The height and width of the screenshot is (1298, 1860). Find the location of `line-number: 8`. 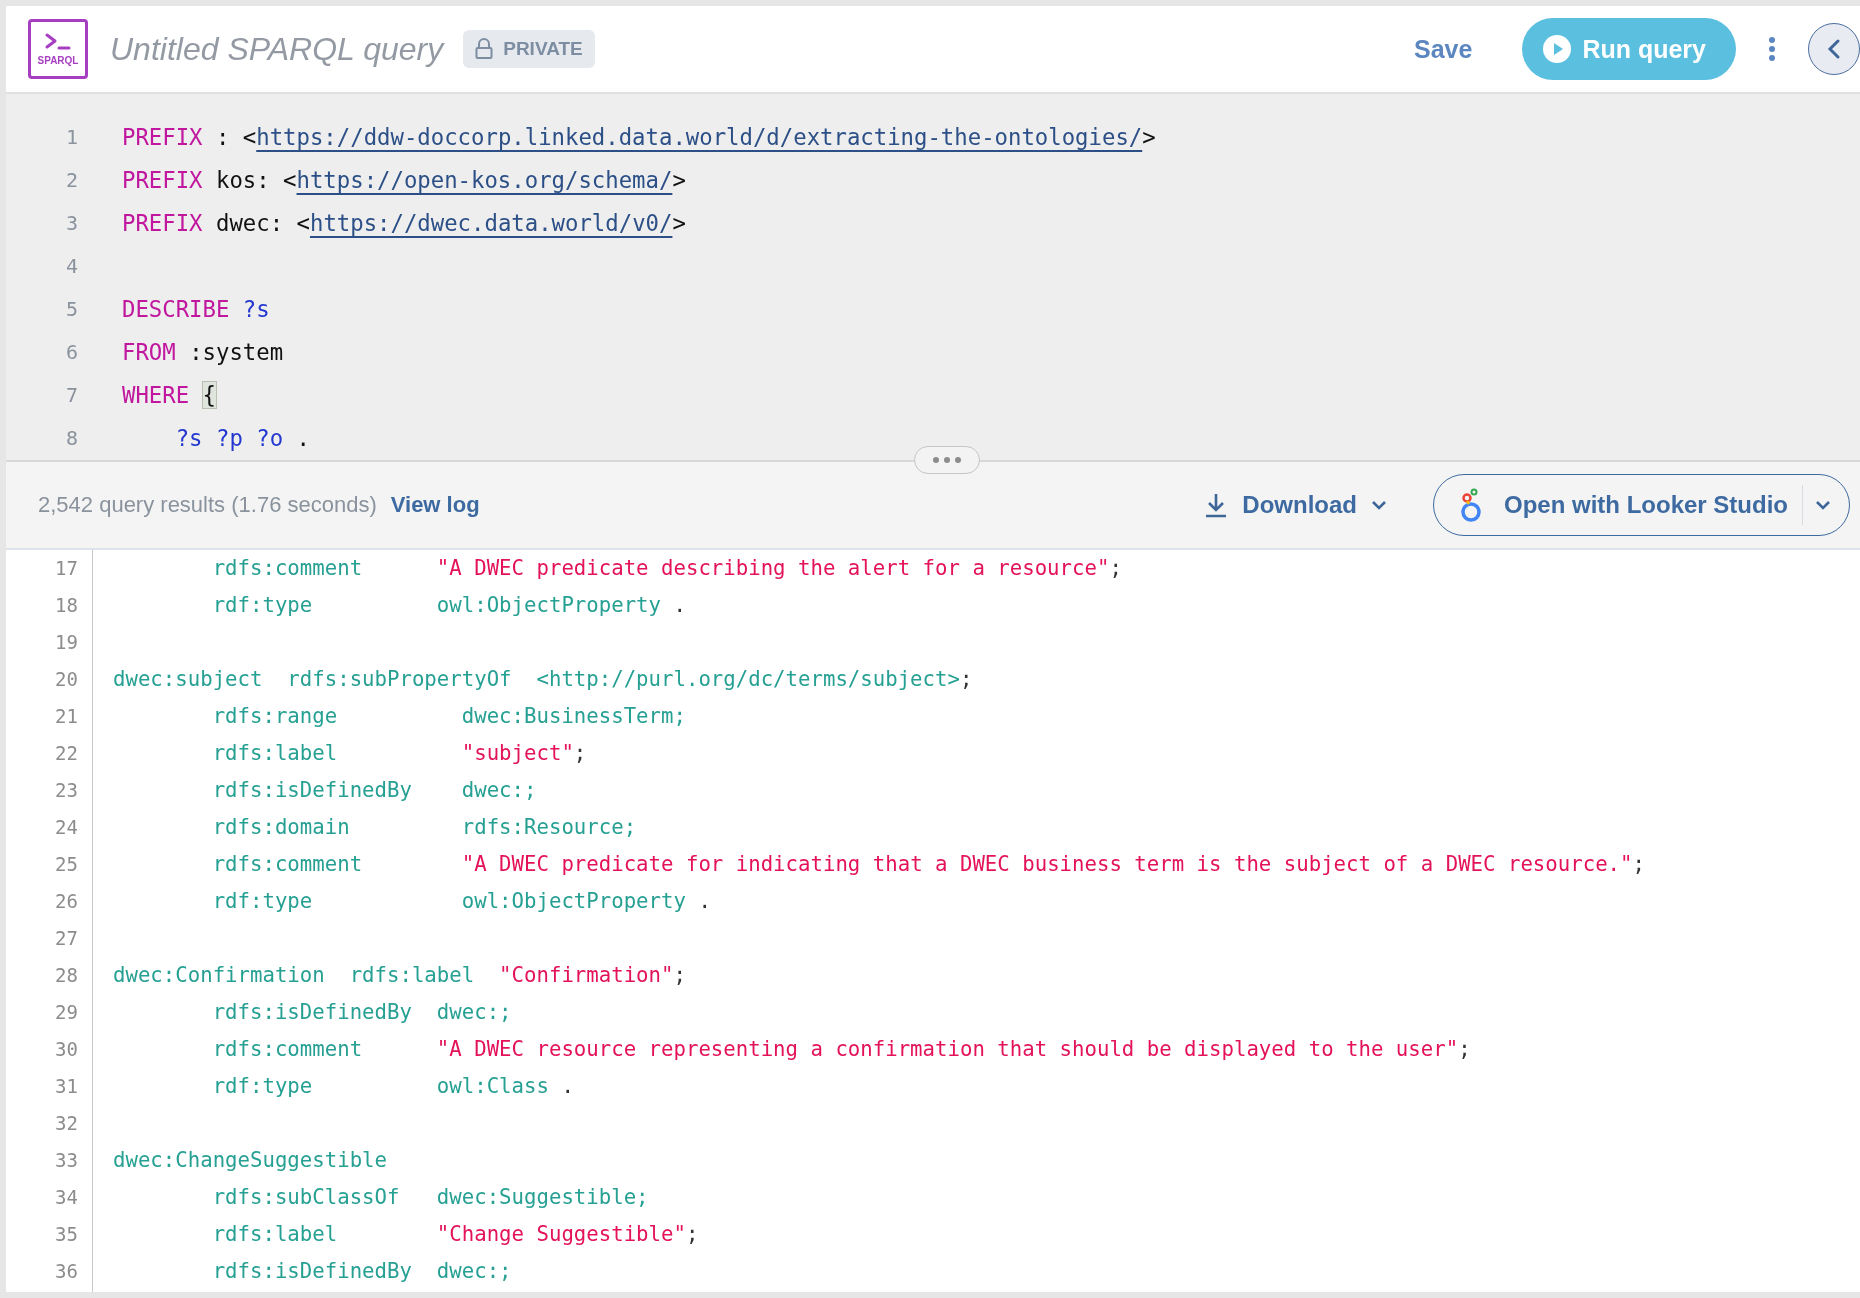

line-number: 8 is located at coordinates (71, 438).